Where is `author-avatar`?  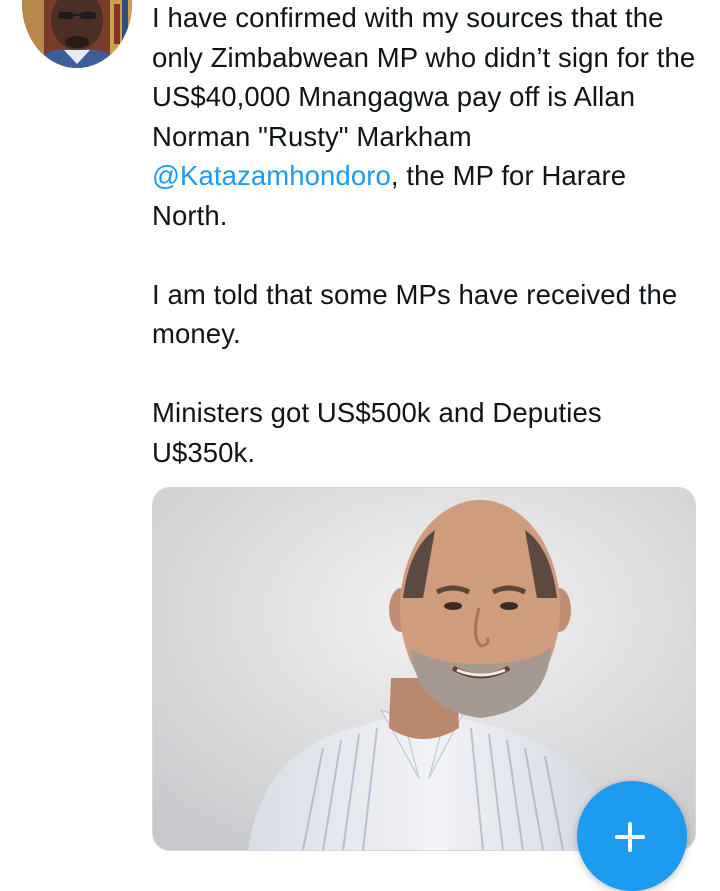 author-avatar is located at coordinates (77, 34).